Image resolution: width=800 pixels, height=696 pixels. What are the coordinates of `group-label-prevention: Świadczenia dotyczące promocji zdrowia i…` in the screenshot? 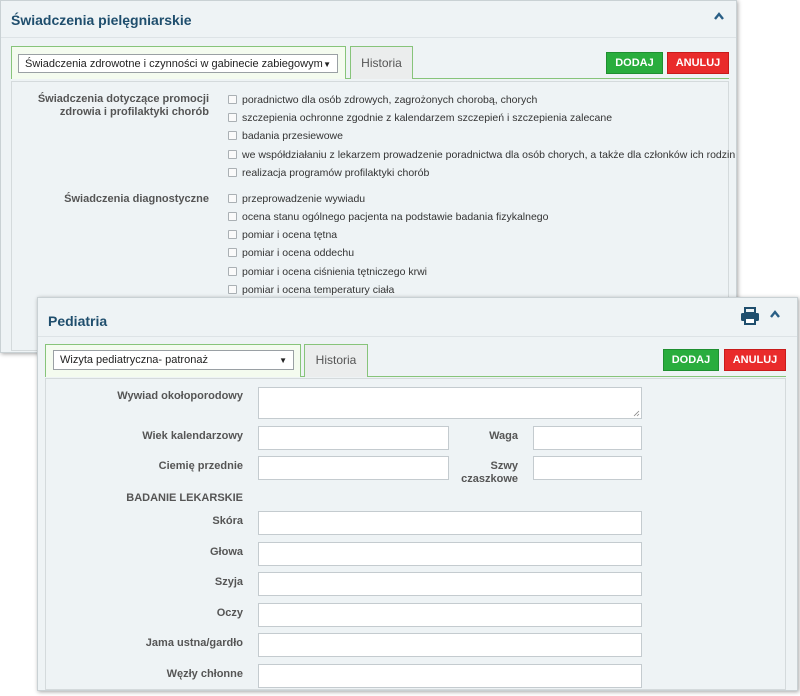 It's located at (123, 105).